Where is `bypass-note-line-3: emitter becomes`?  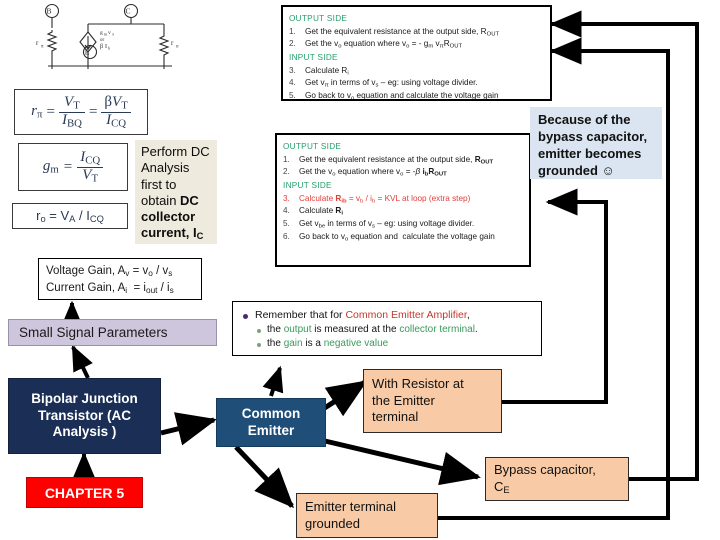 bypass-note-line-3: emitter becomes is located at coordinates (590, 154).